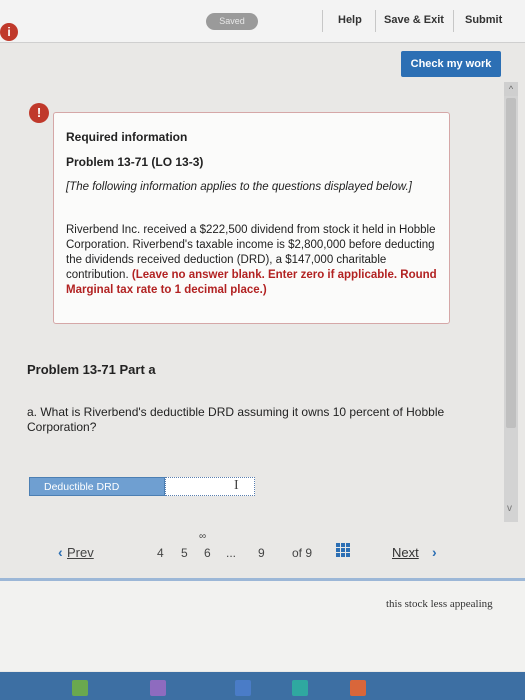 Image resolution: width=525 pixels, height=700 pixels. What do you see at coordinates (350, 20) in the screenshot?
I see `help-link: Help` at bounding box center [350, 20].